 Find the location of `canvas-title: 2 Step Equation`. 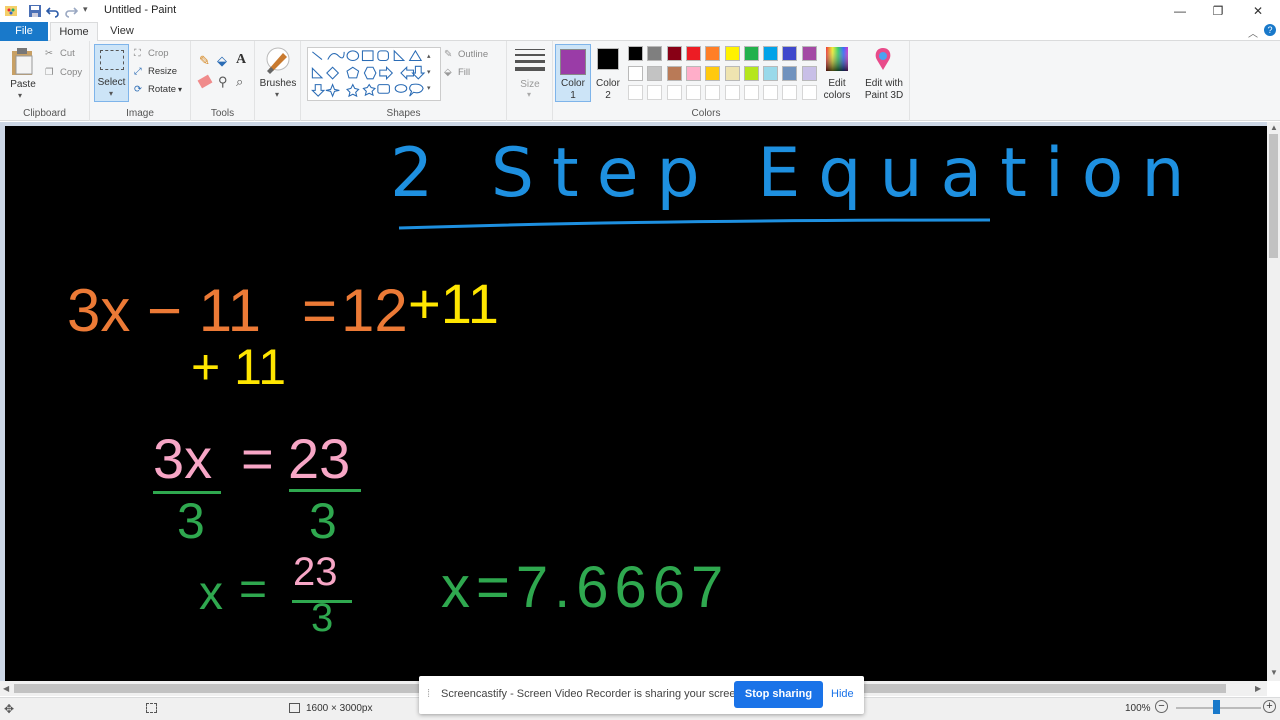

canvas-title: 2 Step Equation is located at coordinates (796, 173).